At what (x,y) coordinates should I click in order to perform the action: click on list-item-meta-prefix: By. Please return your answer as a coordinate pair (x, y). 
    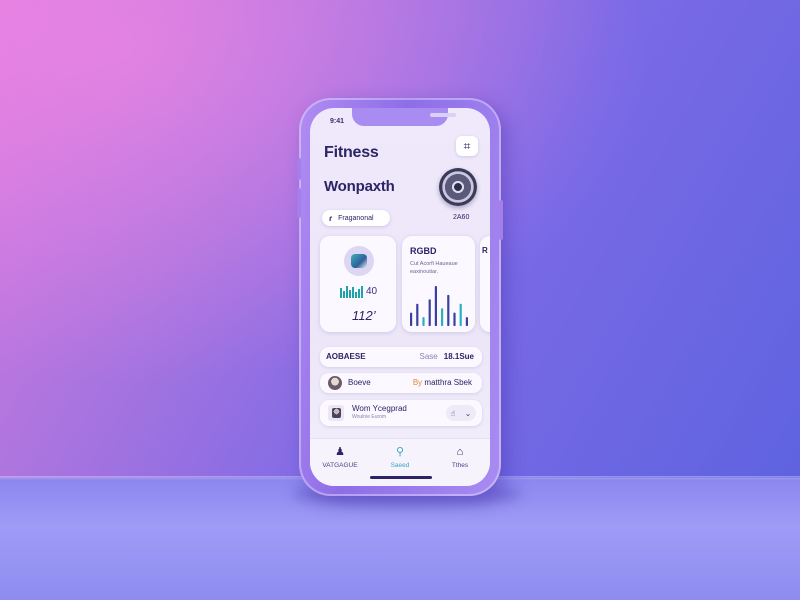
    Looking at the image, I should click on (417, 382).